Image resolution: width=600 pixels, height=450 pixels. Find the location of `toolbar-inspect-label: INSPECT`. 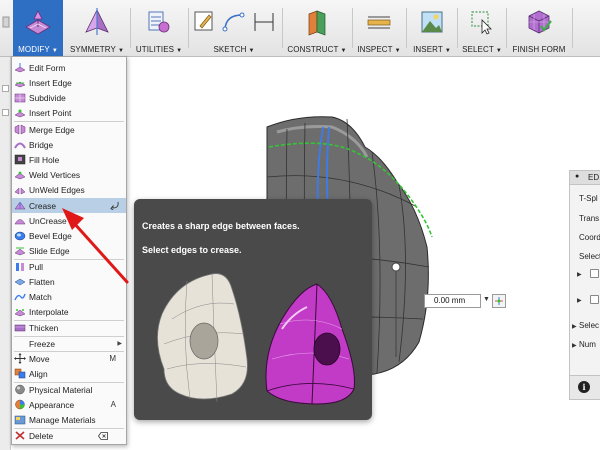

toolbar-inspect-label: INSPECT is located at coordinates (375, 49).